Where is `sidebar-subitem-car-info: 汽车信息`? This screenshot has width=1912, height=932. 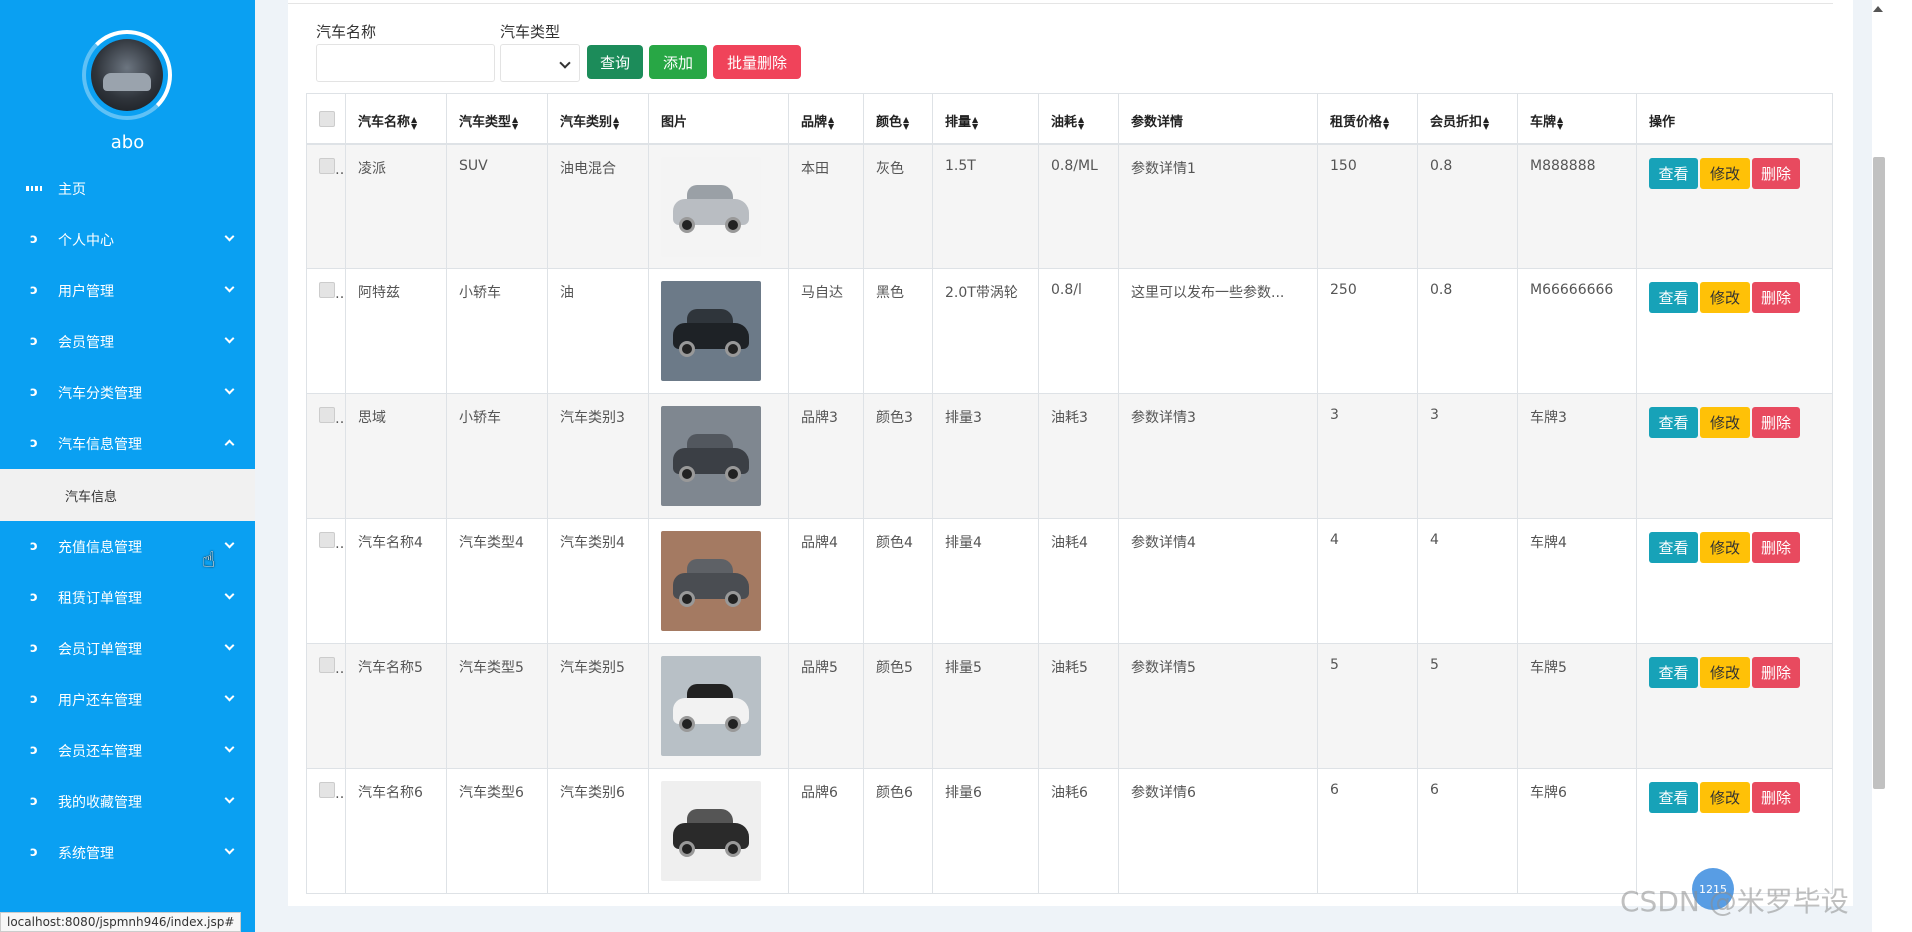
sidebar-subitem-car-info: 汽车信息 is located at coordinates (127, 495).